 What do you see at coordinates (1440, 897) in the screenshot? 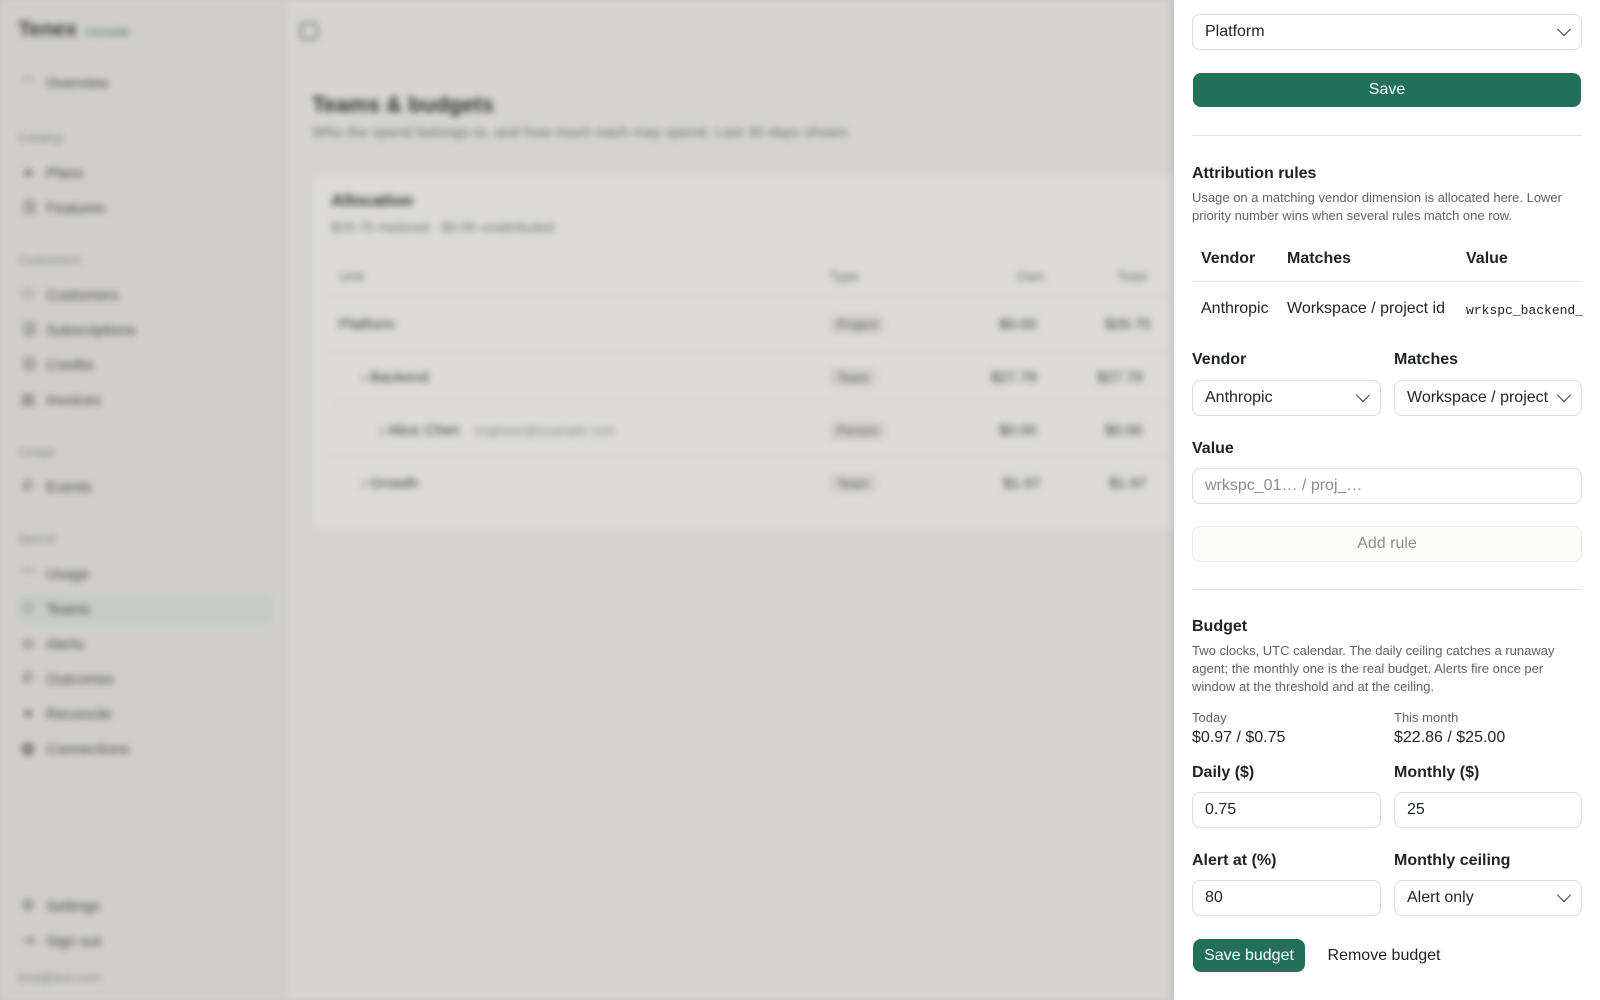
I see `monthly-ceiling-value: Alert only` at bounding box center [1440, 897].